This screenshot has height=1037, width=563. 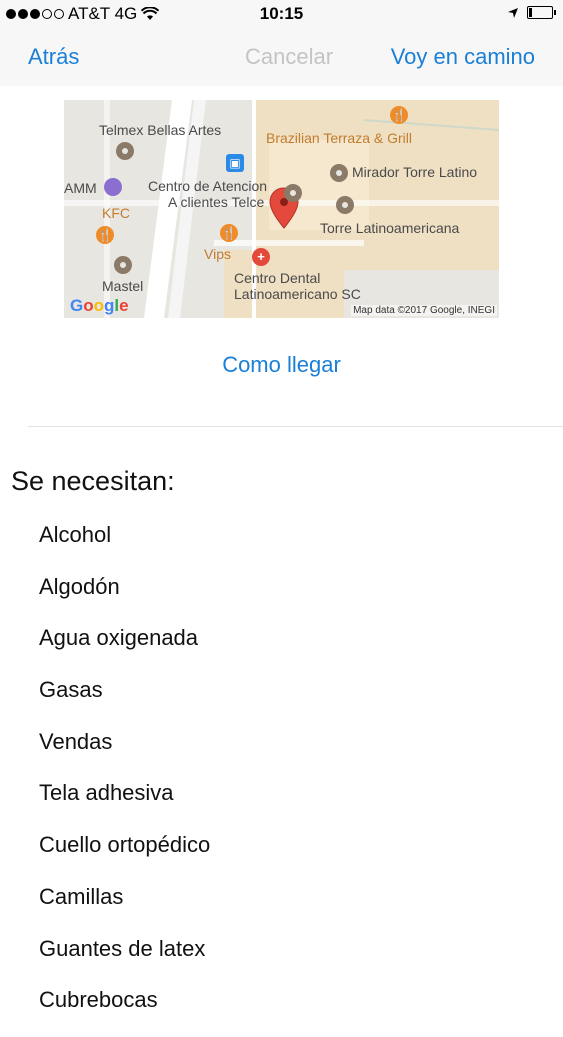 What do you see at coordinates (123, 265) in the screenshot?
I see `map-poi-mastel-icon` at bounding box center [123, 265].